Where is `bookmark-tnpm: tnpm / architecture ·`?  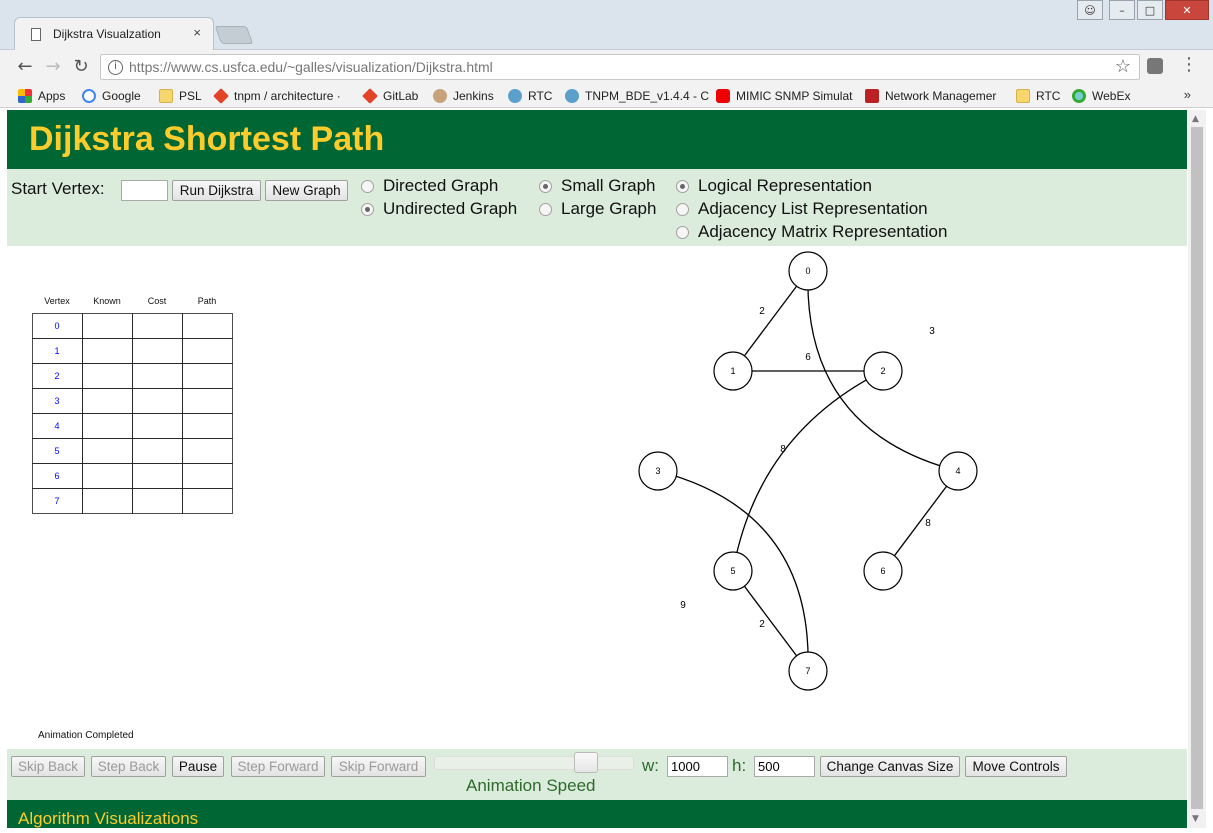
bookmark-tnpm: tnpm / architecture · is located at coordinates (277, 96).